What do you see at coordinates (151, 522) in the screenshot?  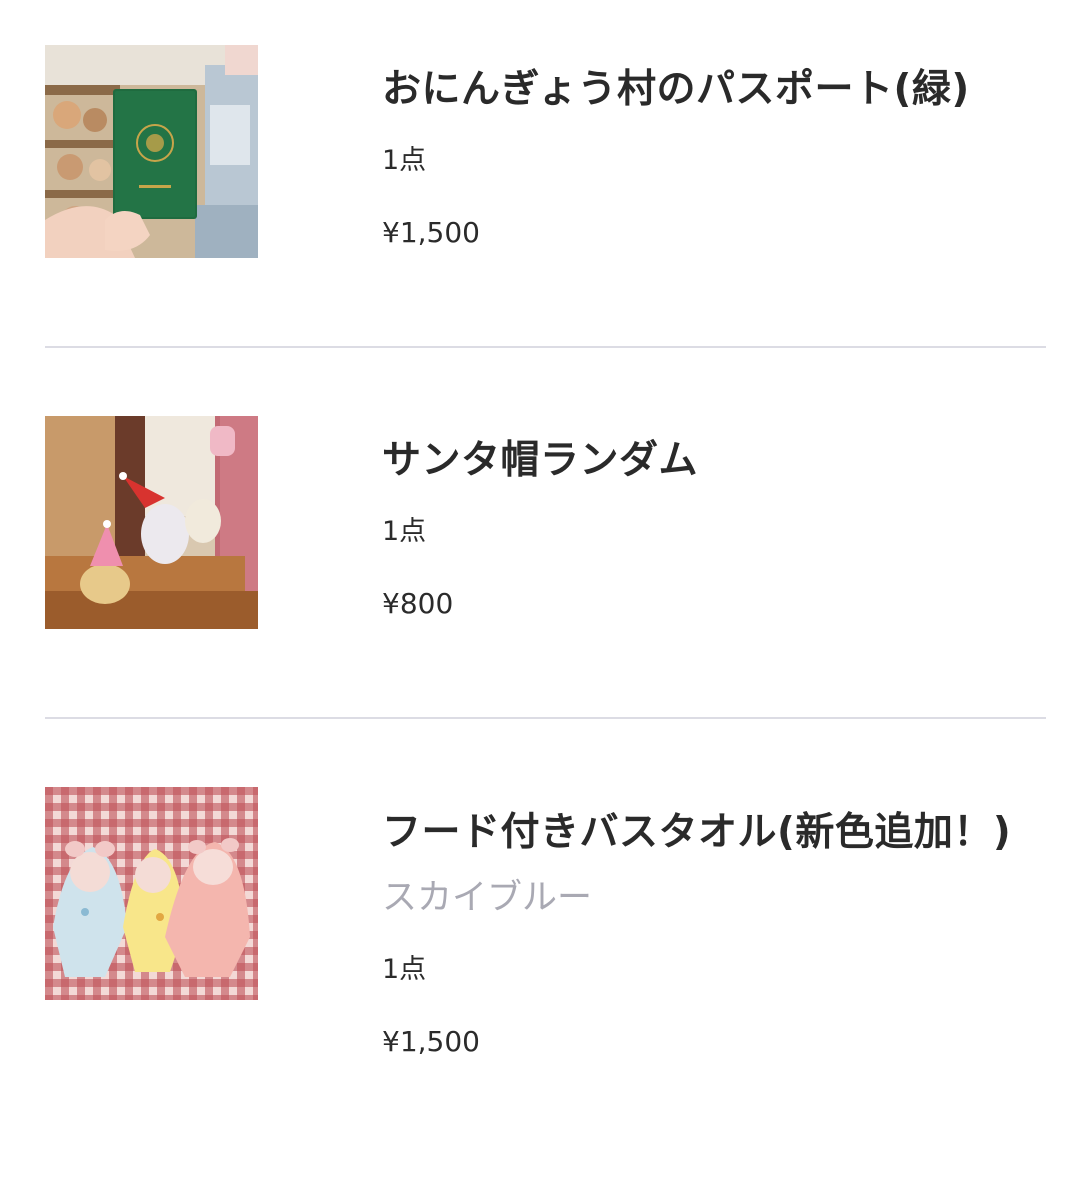 I see `product-image-santa-hat` at bounding box center [151, 522].